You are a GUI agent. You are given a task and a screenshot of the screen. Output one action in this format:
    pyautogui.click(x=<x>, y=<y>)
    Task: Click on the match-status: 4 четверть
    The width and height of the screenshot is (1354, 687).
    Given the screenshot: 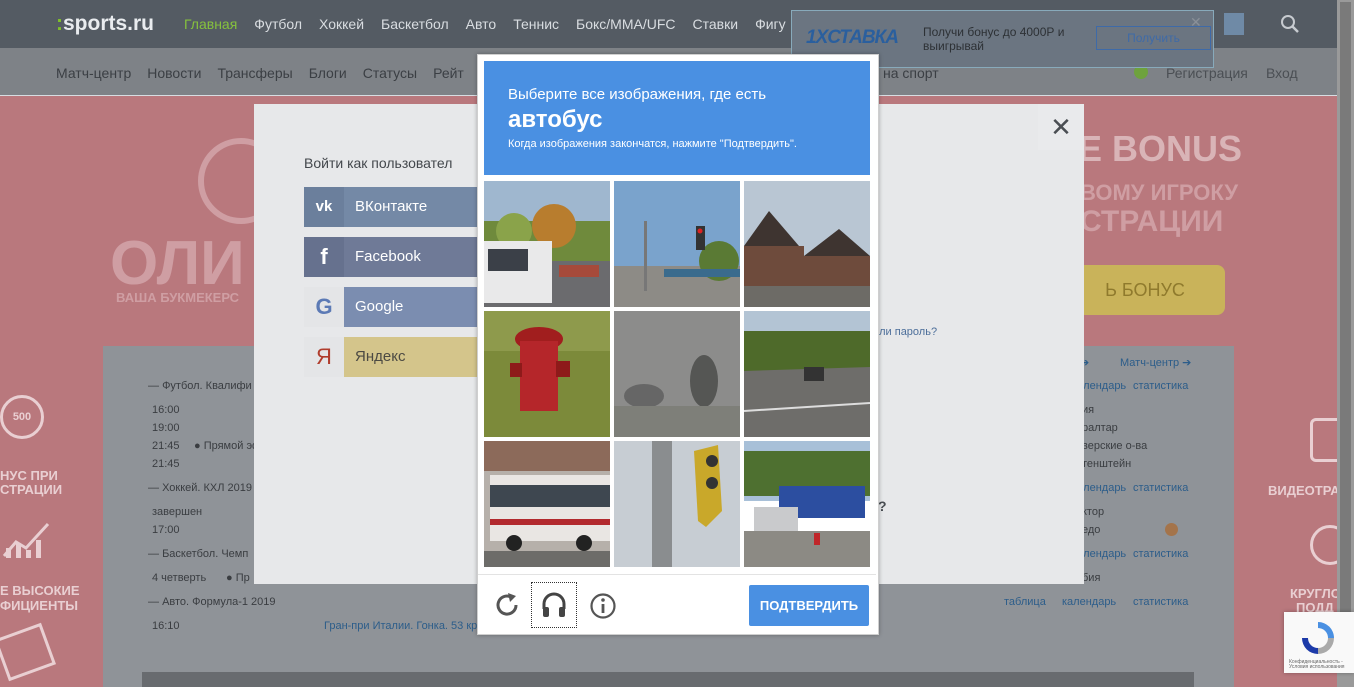 What is the action you would take?
    pyautogui.click(x=179, y=578)
    